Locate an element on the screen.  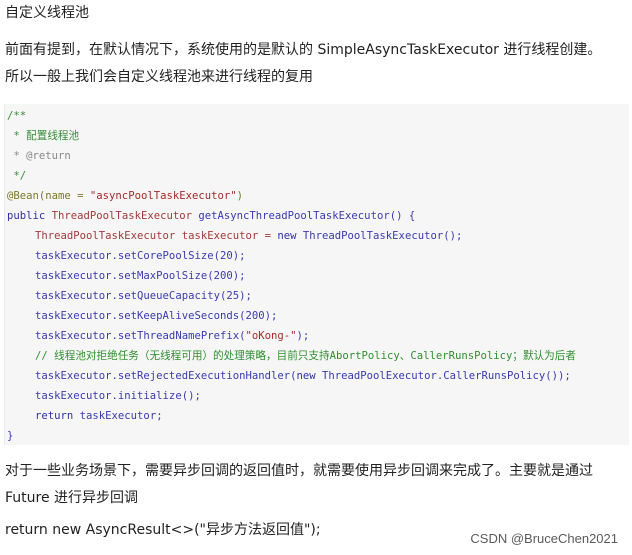
keyword: public is located at coordinates (29, 216).